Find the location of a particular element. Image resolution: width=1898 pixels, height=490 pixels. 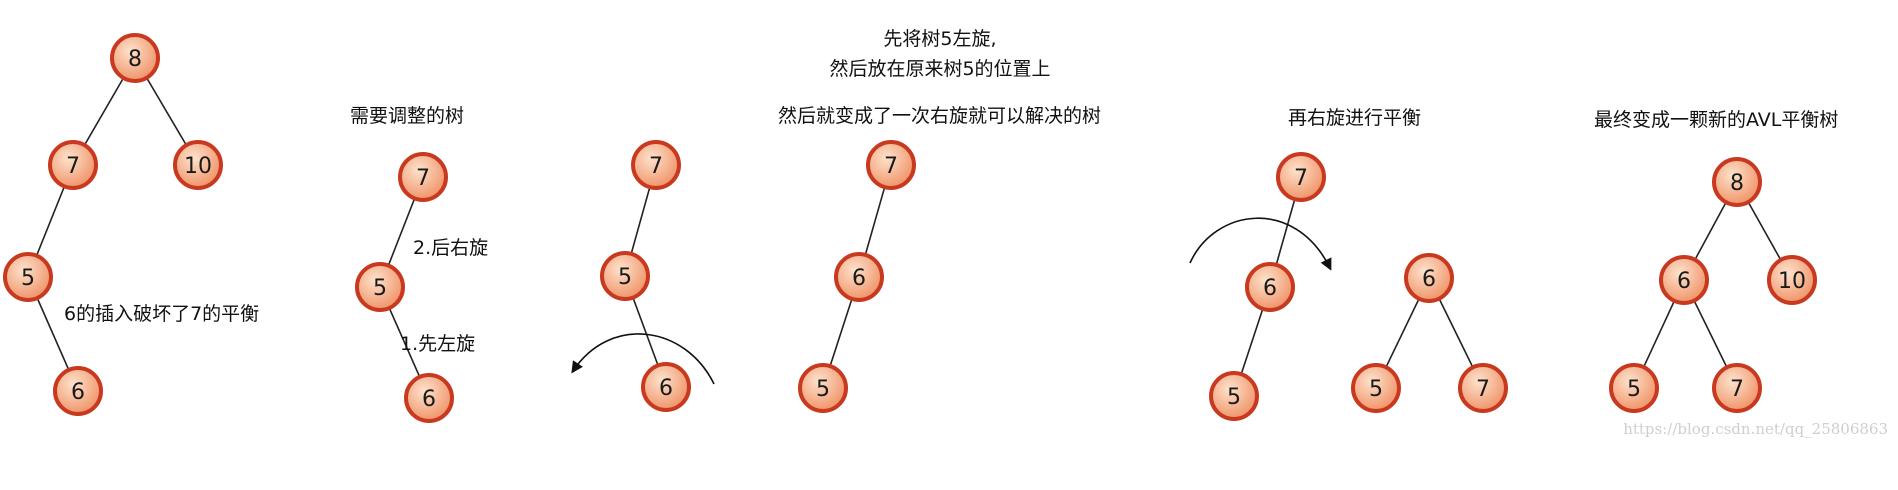

right-rotate-caption: 再右旋进行平衡 is located at coordinates (1354, 118).